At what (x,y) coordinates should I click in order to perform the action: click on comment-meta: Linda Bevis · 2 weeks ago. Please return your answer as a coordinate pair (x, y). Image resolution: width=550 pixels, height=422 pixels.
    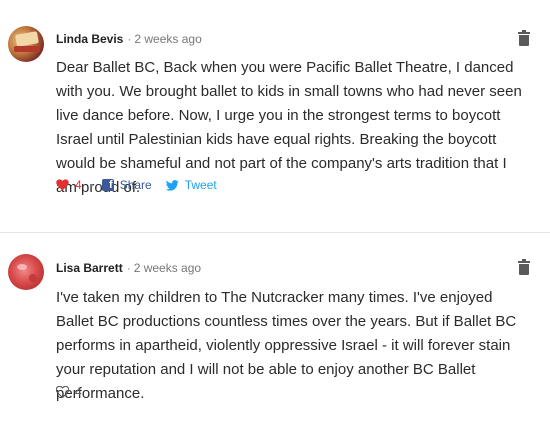
    Looking at the image, I should click on (129, 39).